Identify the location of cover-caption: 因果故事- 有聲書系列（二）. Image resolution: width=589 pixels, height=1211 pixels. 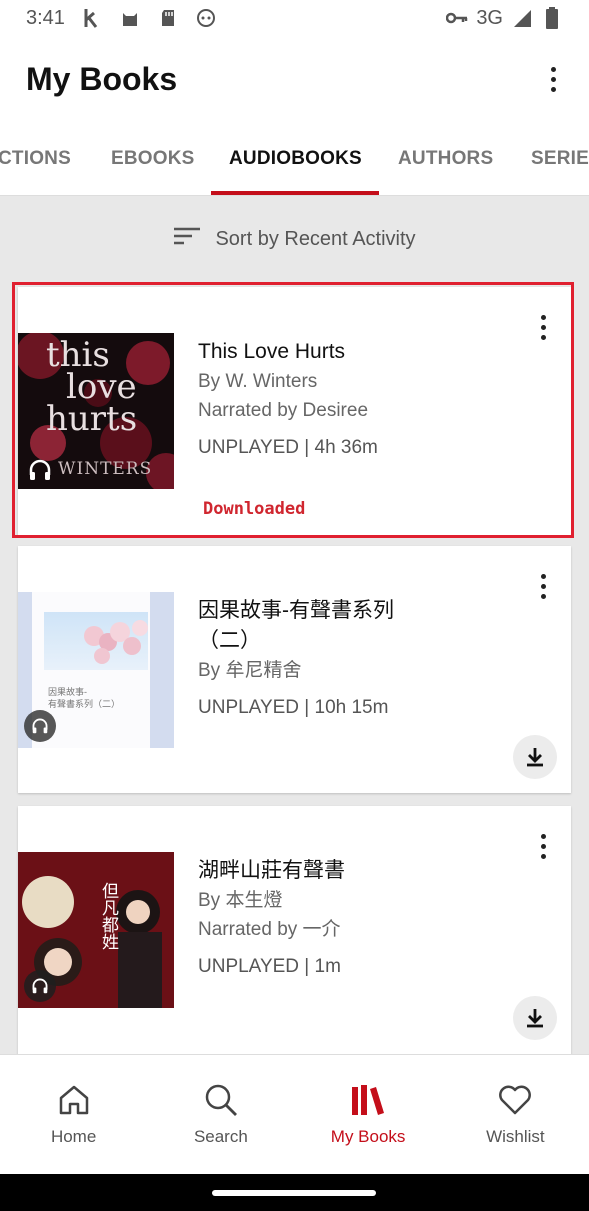
(84, 698).